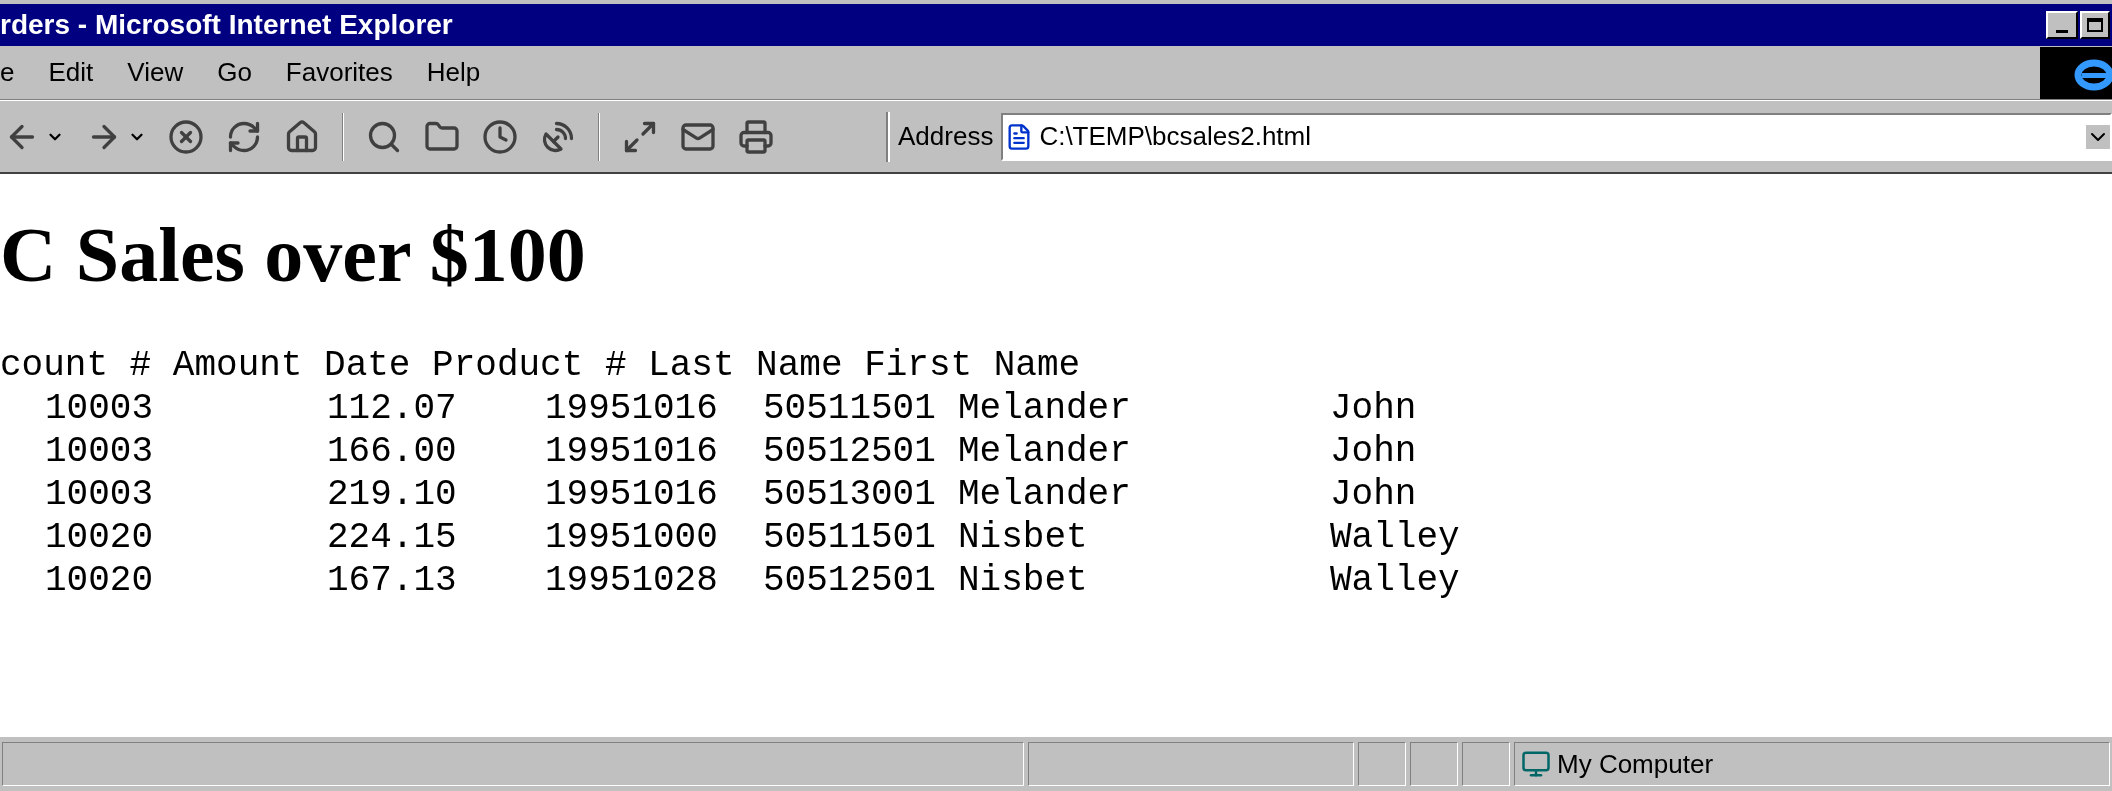 Image resolution: width=2112 pixels, height=791 pixels. I want to click on home-icon, so click(302, 136).